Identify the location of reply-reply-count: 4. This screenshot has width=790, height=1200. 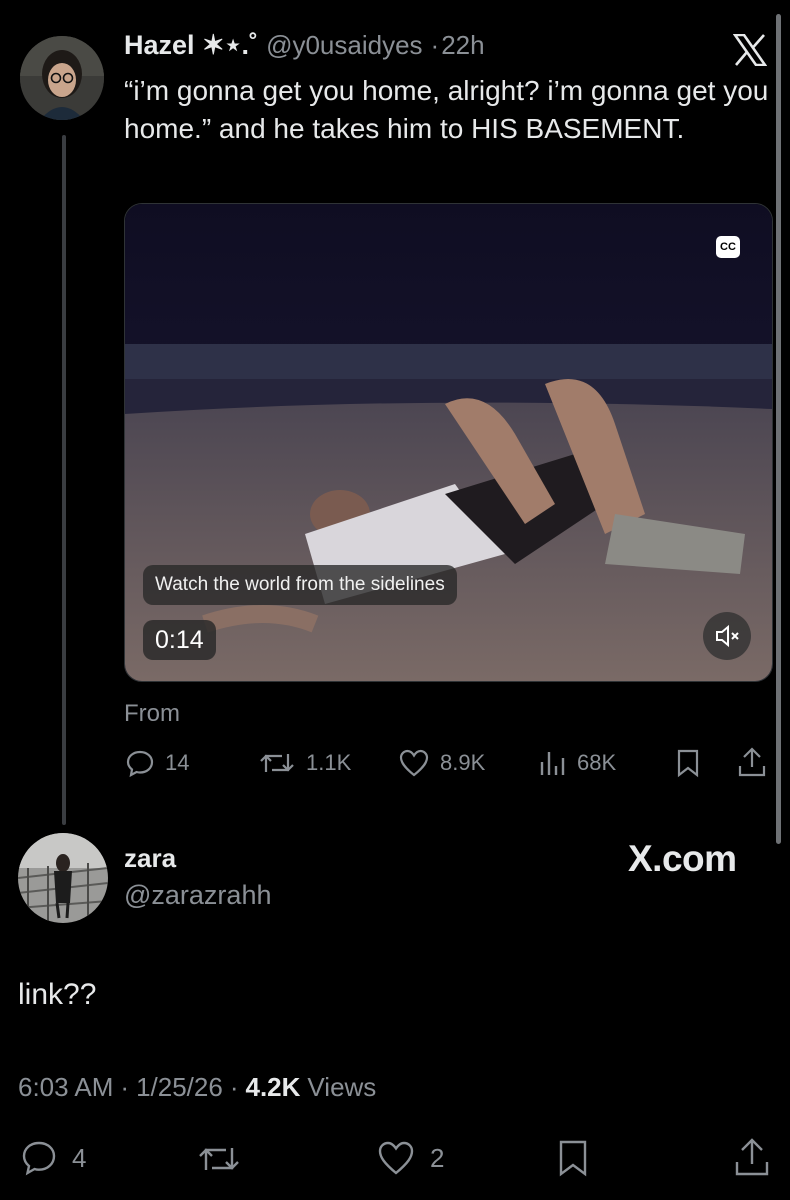
(79, 1157).